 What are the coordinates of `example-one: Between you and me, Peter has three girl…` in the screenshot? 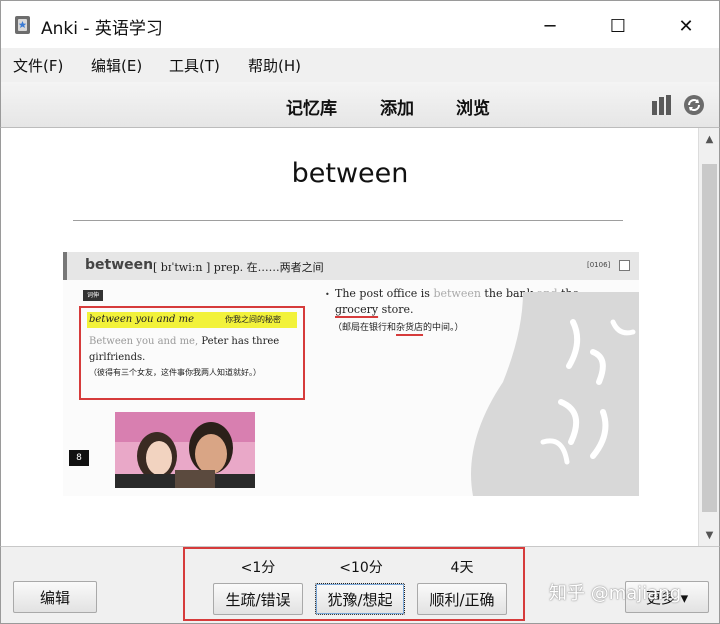 It's located at (196, 350).